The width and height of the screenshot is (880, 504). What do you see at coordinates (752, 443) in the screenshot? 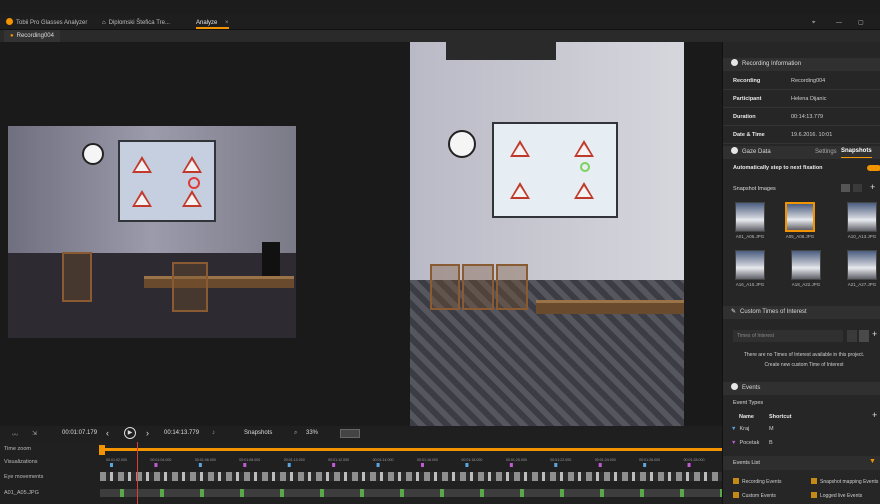
I see `event-type-row: ▼ Pocetak B` at bounding box center [752, 443].